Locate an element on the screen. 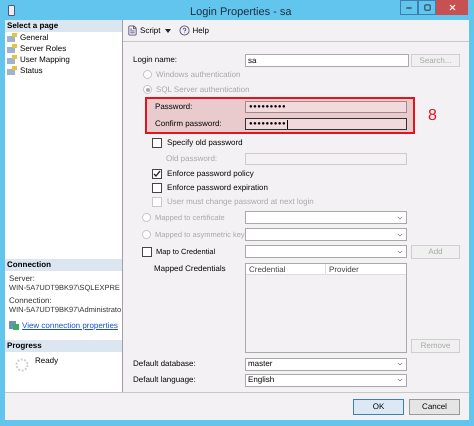 Image resolution: width=474 pixels, height=426 pixels. help-button: Help is located at coordinates (194, 30).